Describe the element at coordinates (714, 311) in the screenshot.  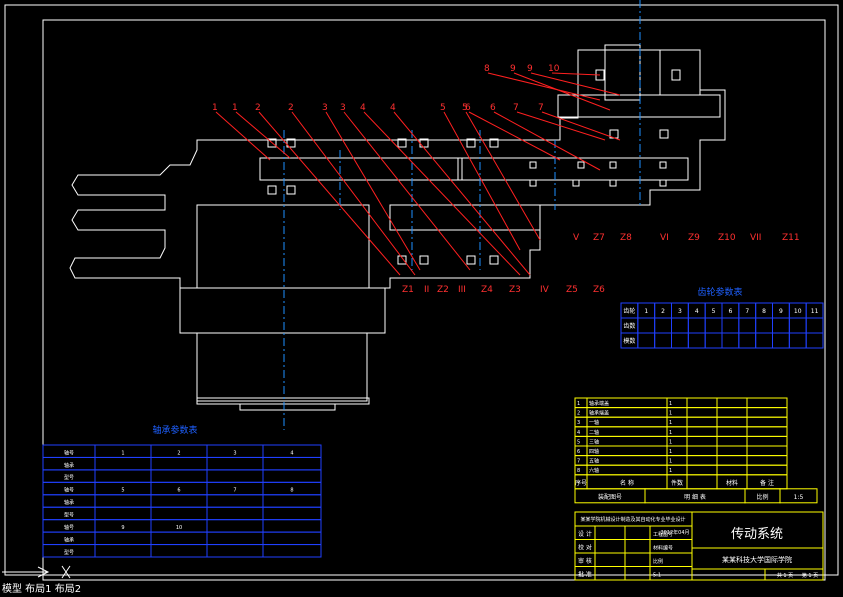
I see `gear-table-text: 5` at that location.